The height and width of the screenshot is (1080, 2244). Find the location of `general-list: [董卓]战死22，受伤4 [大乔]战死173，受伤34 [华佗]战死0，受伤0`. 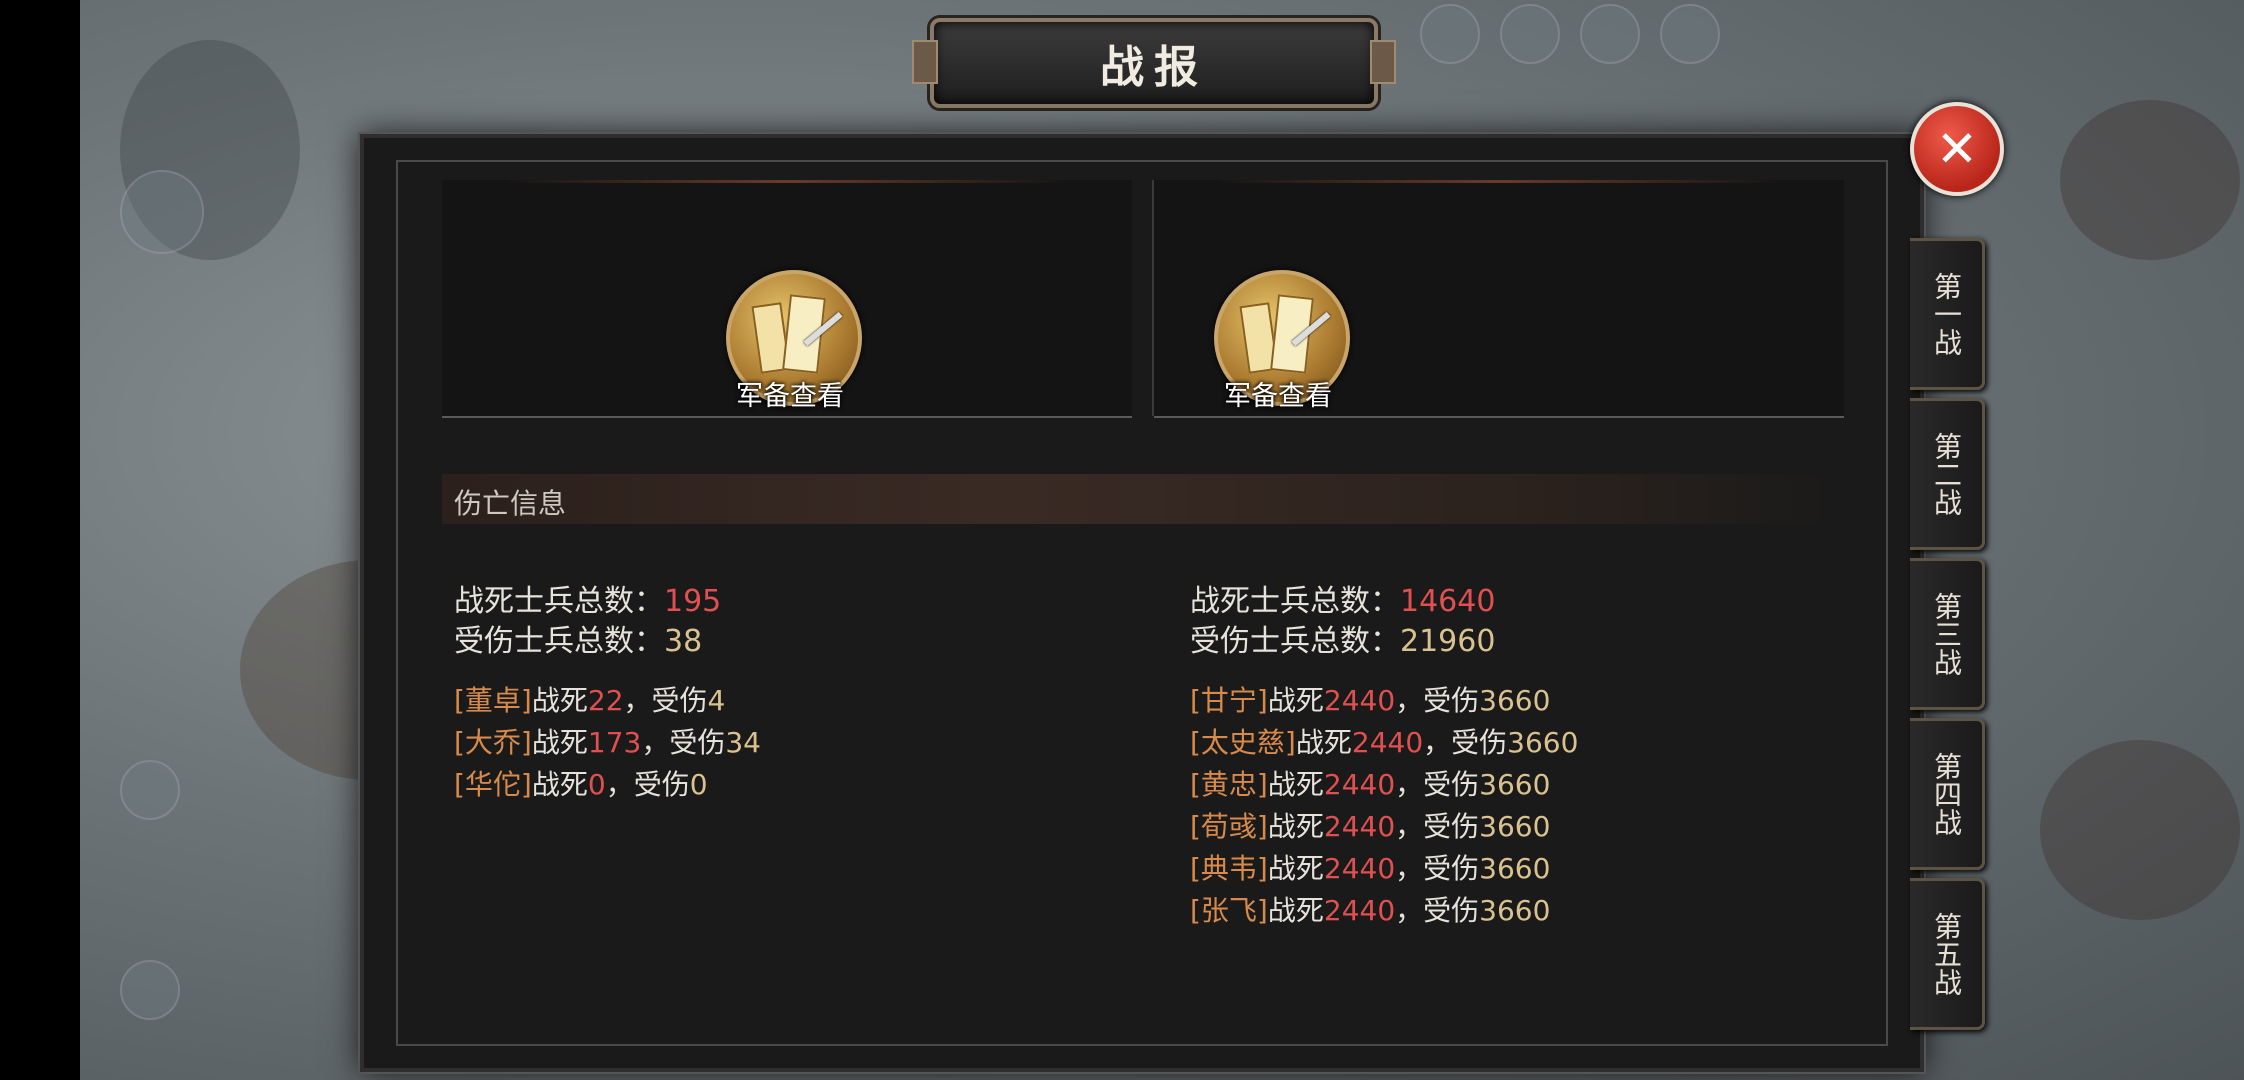

general-list: [董卓]战死22，受伤4 [大乔]战死173，受伤34 [华佗]战死0，受伤0 is located at coordinates (607, 743).